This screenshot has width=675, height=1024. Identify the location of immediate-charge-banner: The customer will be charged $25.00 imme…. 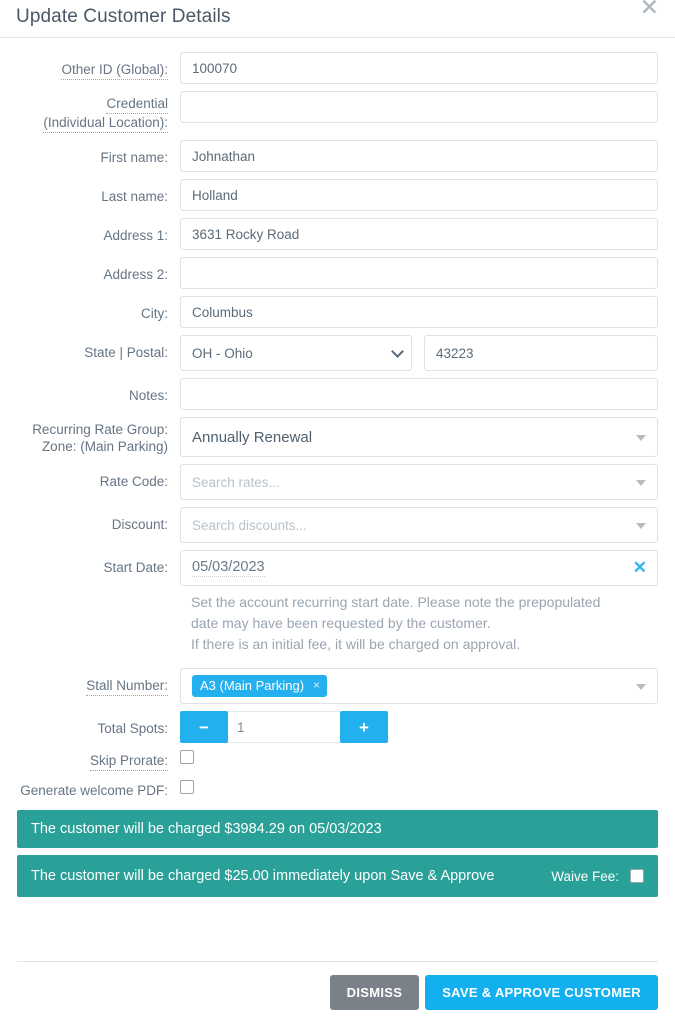
(337, 876).